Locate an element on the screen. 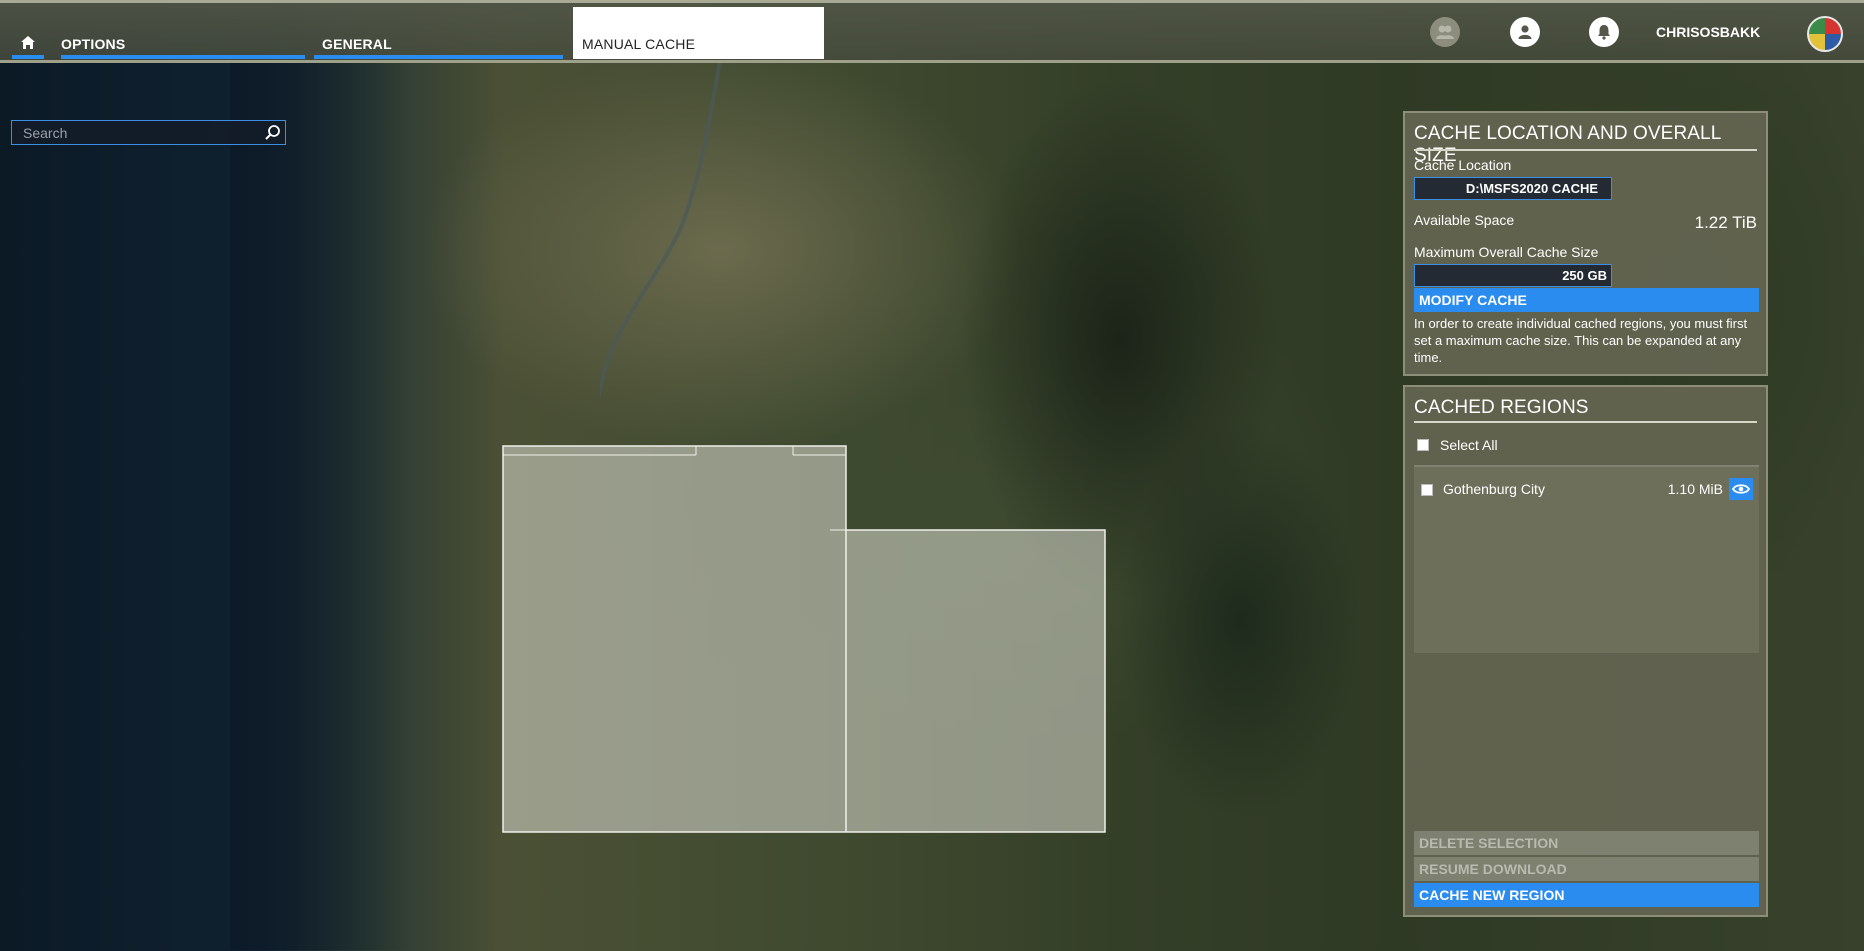 The width and height of the screenshot is (1864, 951). select-all-checkbox is located at coordinates (1423, 445).